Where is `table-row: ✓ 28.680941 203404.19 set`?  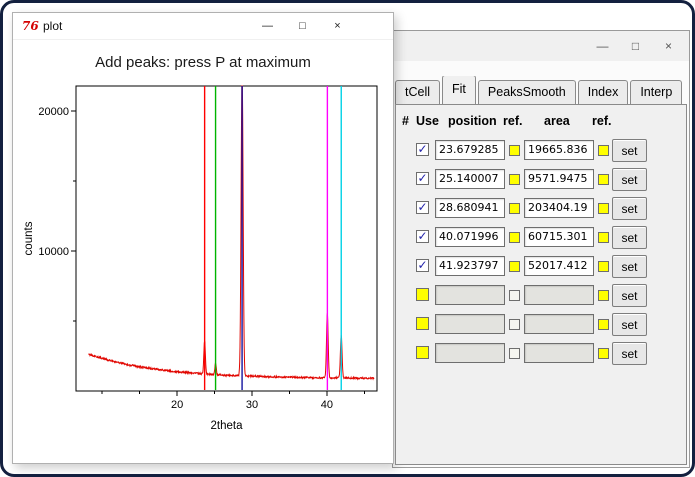
table-row: ✓ 28.680941 203404.19 set is located at coordinates (541, 208).